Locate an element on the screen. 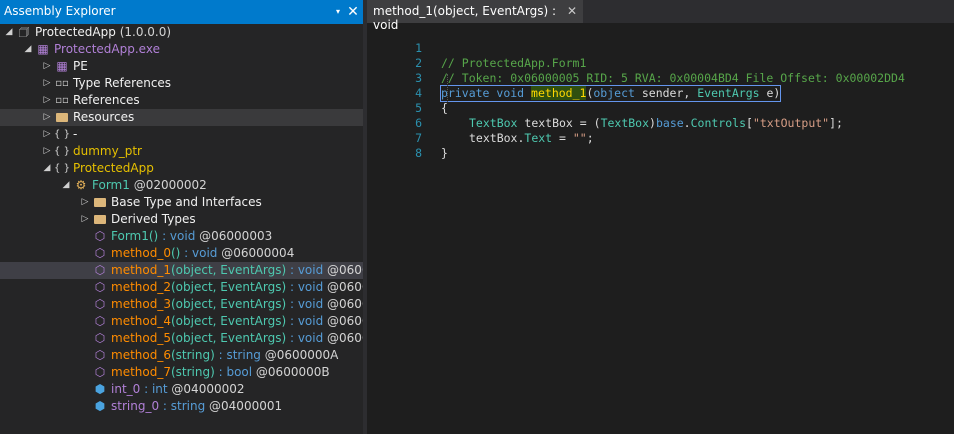 The height and width of the screenshot is (434, 954). tab-close-icon: ✕ is located at coordinates (573, 11).